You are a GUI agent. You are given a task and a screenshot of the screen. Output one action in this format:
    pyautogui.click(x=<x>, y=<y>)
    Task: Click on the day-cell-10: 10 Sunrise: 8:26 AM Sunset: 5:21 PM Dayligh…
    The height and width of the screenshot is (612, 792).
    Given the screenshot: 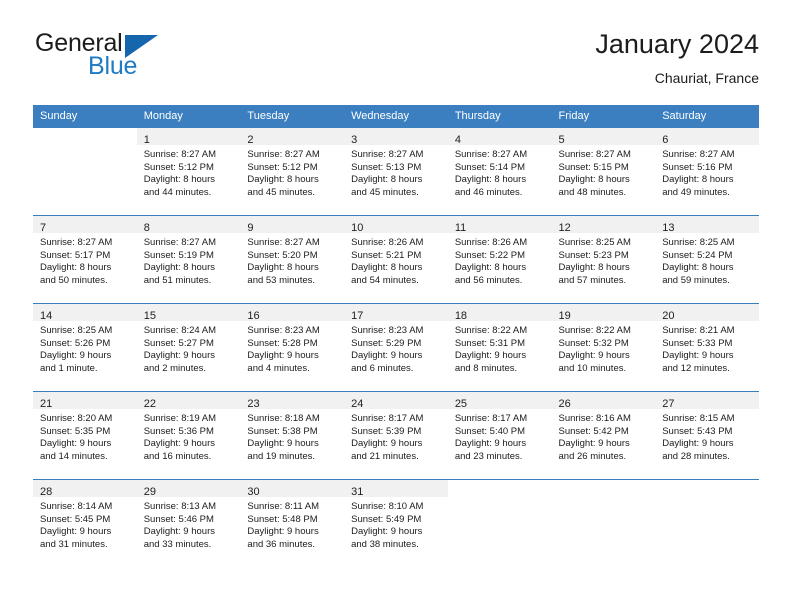 What is the action you would take?
    pyautogui.click(x=396, y=259)
    